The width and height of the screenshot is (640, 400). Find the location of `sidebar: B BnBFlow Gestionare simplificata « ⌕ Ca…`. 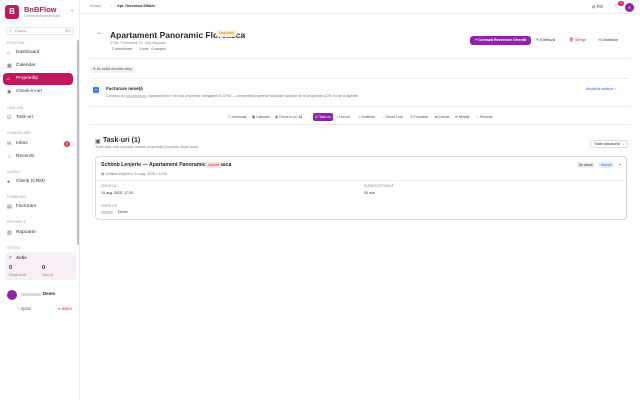

sidebar: B BnBFlow Gestionare simplificata « ⌕ Ca… is located at coordinates (40, 200).